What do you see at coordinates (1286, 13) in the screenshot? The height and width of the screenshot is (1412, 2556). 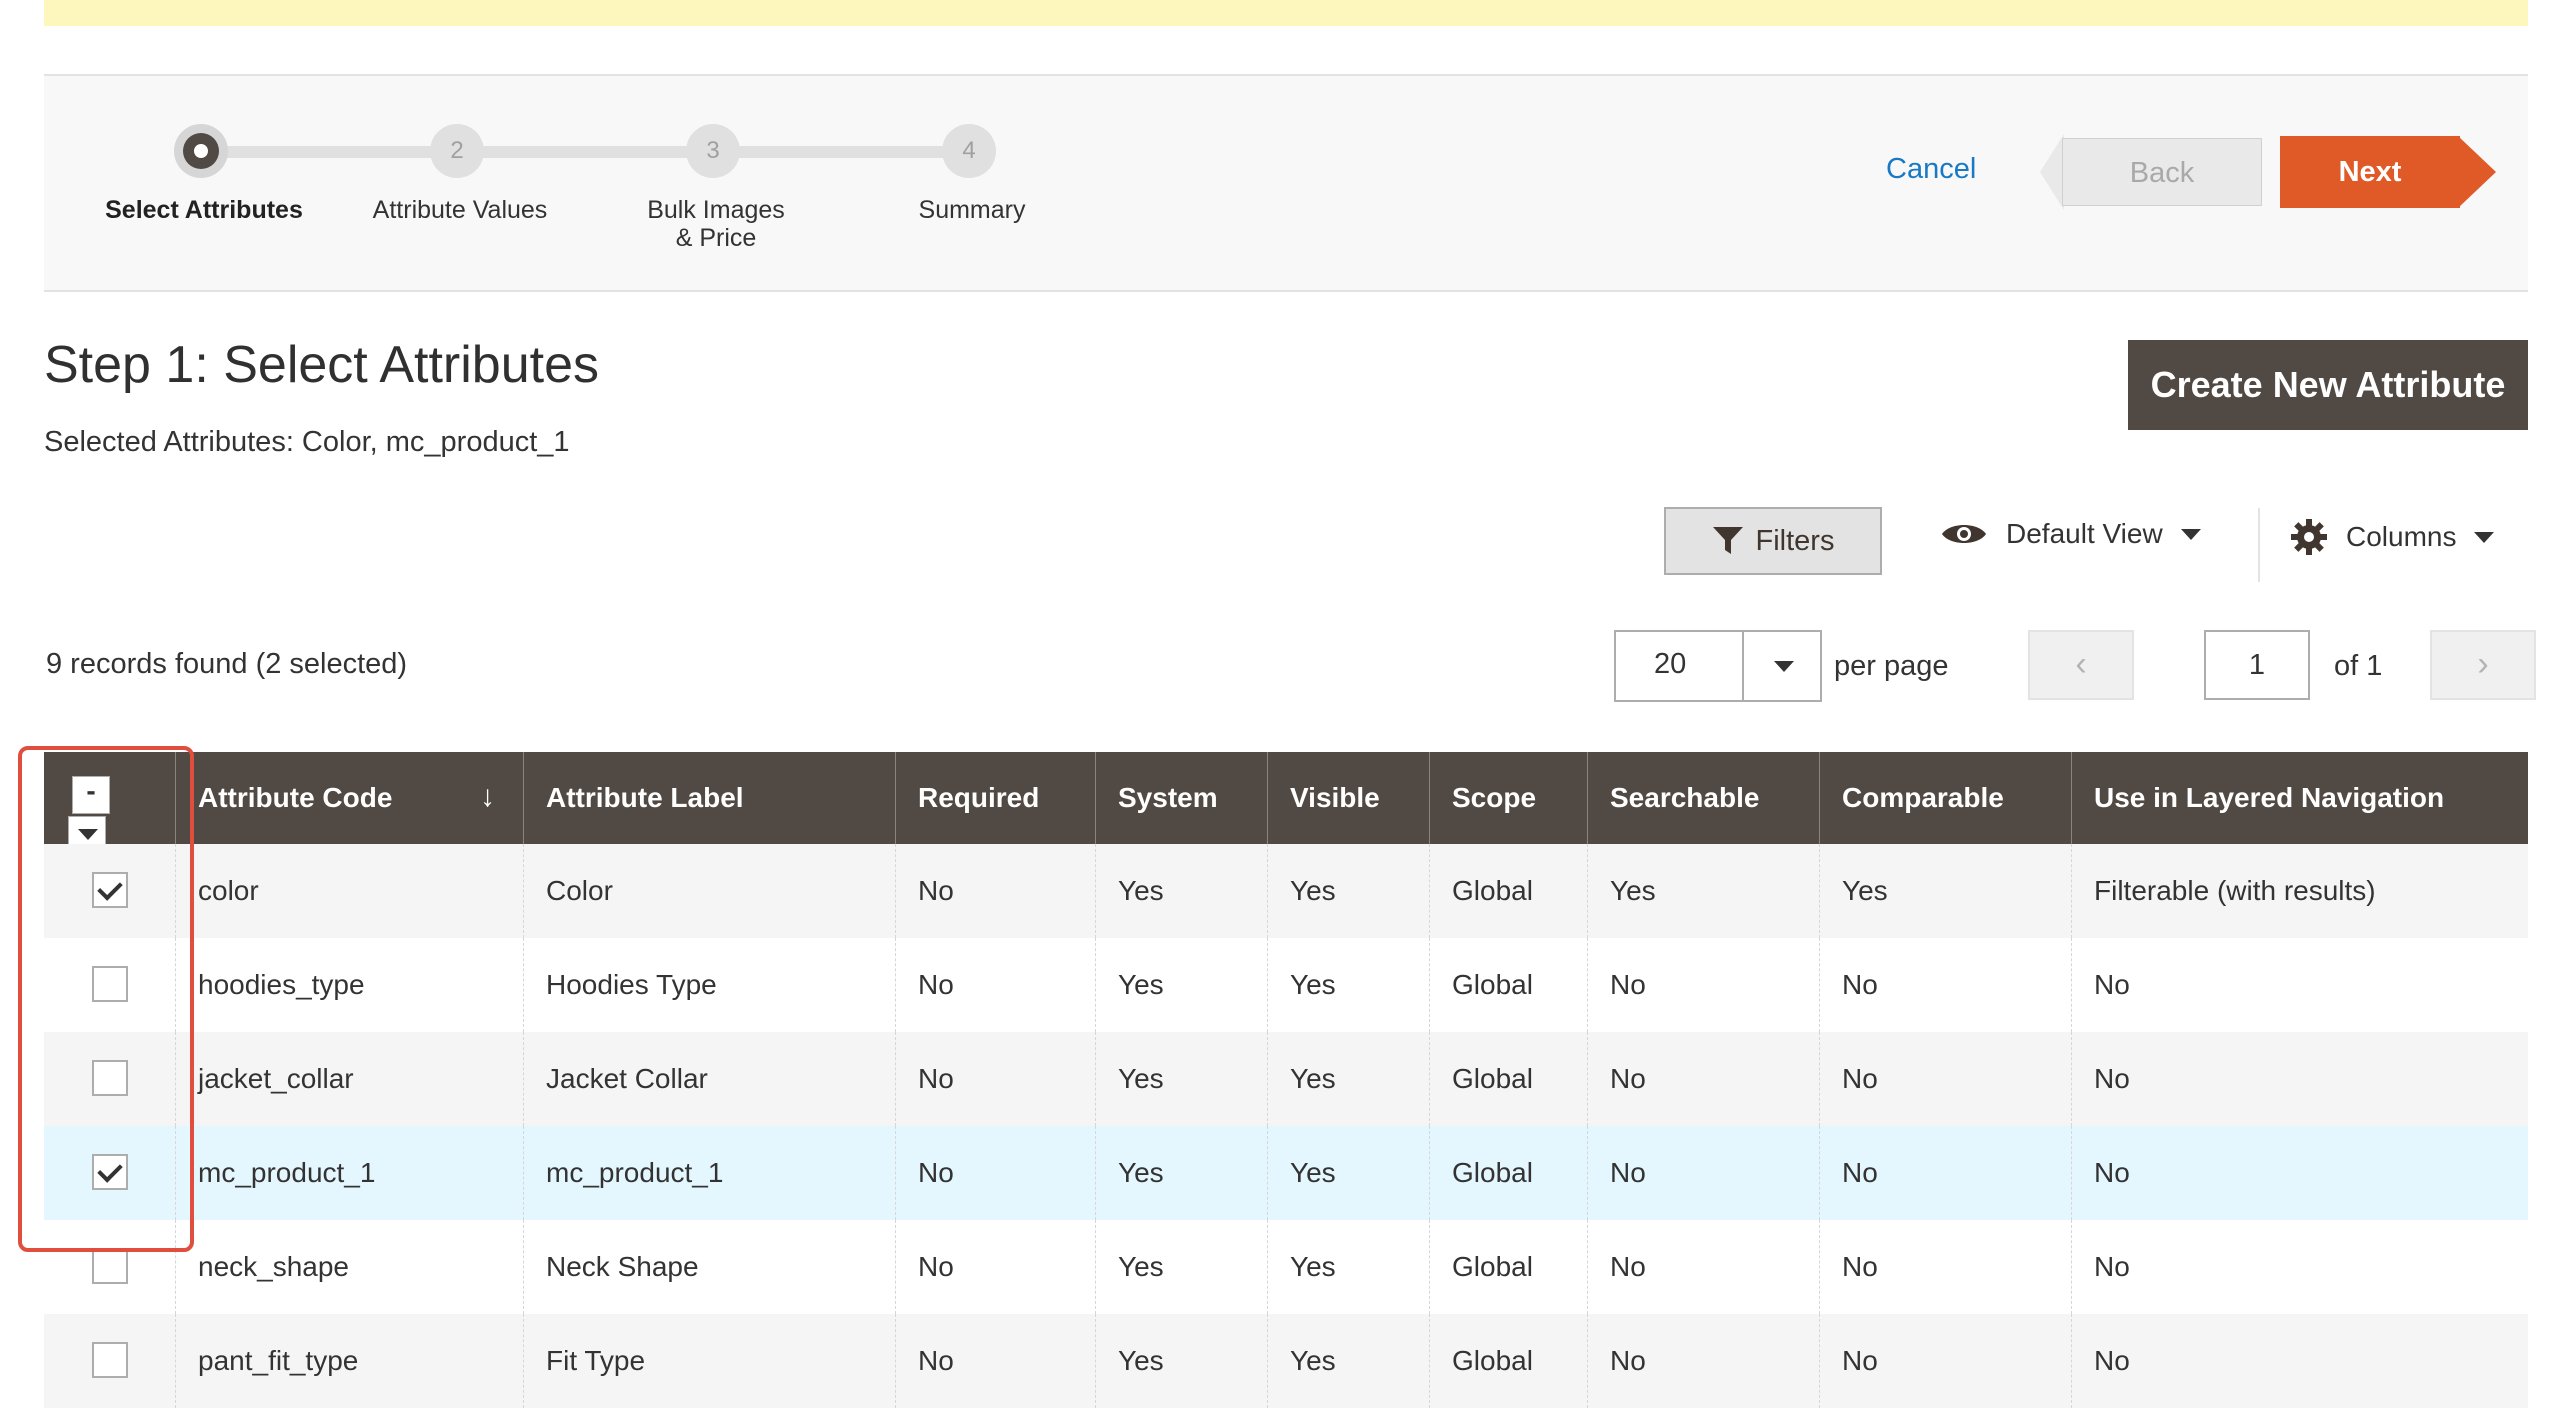 I see `notice-bar` at bounding box center [1286, 13].